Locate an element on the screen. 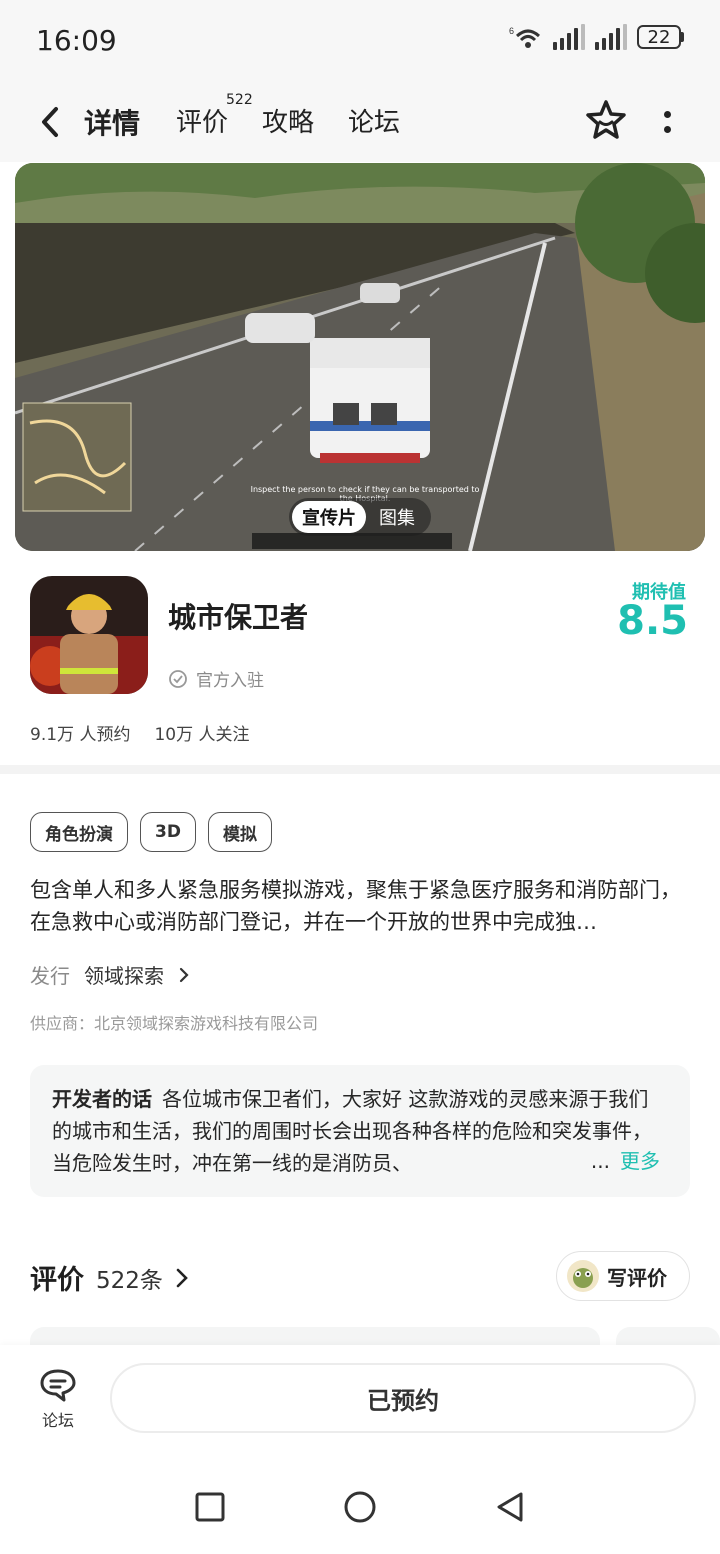 This screenshot has height=1554, width=720. circle-icon is located at coordinates (360, 1507).